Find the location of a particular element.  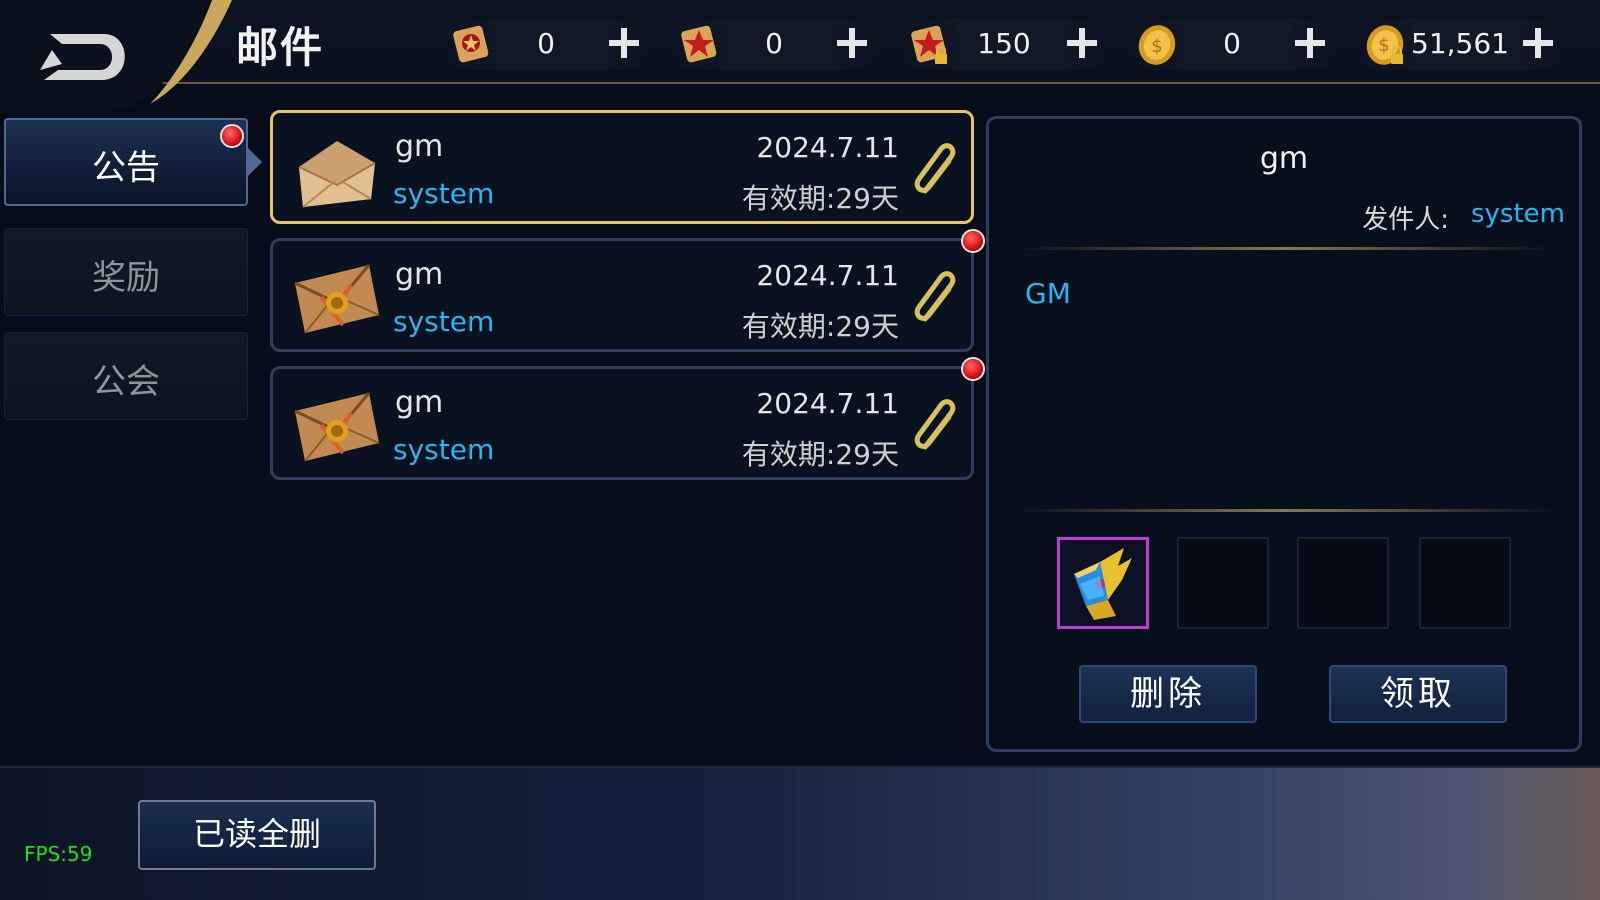

resource-star-scroll: 0 is located at coordinates (775, 44).